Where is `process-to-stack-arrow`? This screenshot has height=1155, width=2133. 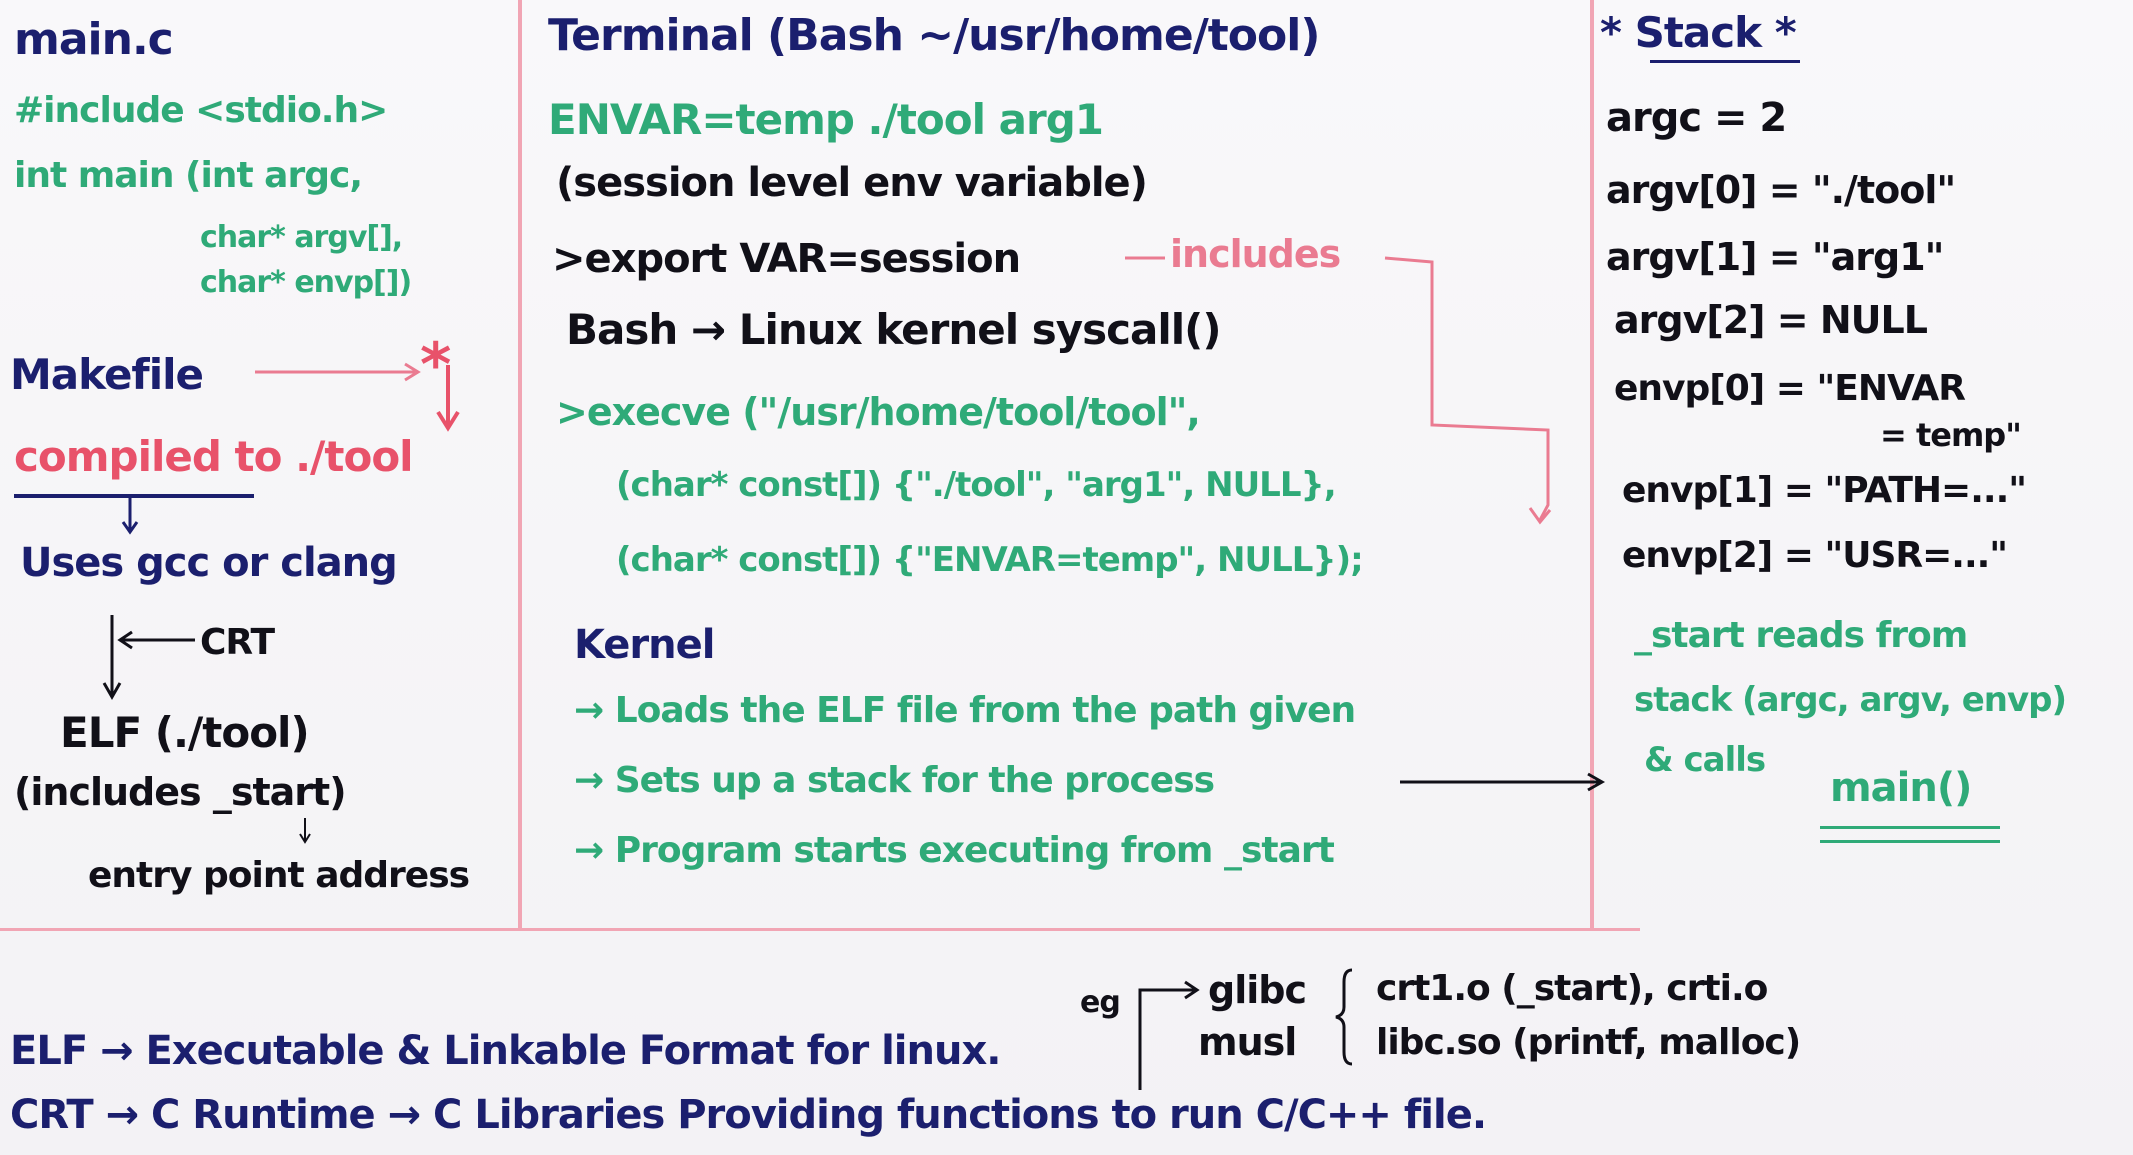 process-to-stack-arrow is located at coordinates (1503, 782).